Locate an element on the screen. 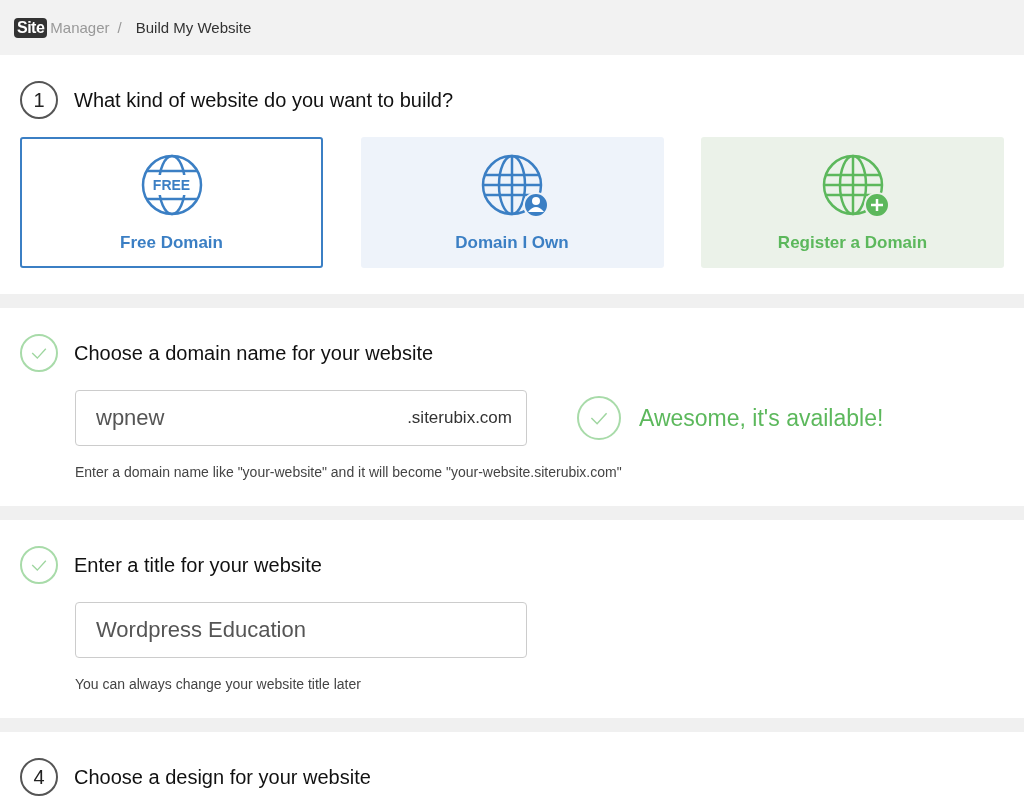  step-title: Choose a design for your website is located at coordinates (222, 777).